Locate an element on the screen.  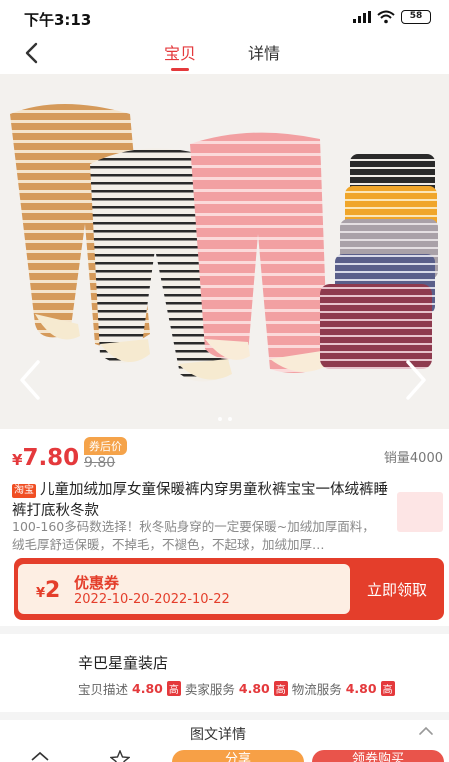
taobao-tag: 淘宝 is located at coordinates (24, 491).